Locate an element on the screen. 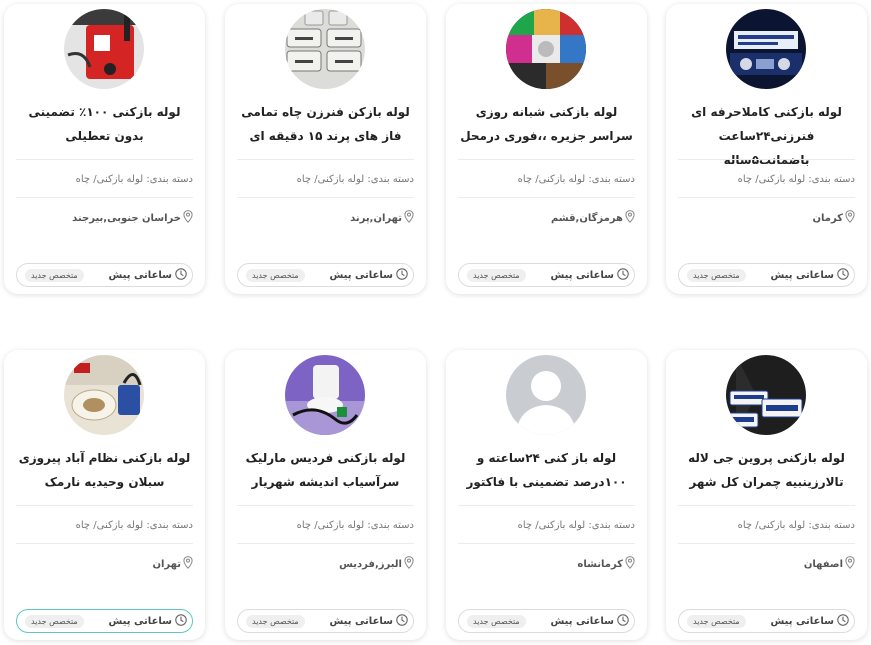 The image size is (871, 645). card-location: خراسان جنوبی,بیرجند is located at coordinates (104, 218).